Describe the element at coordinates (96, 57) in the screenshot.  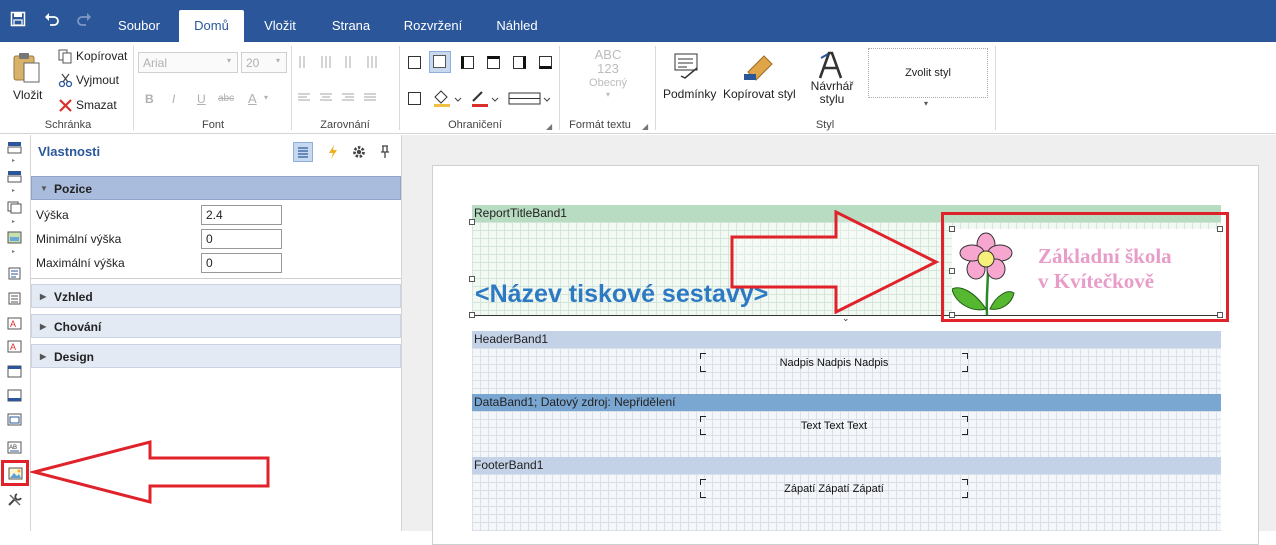
I see `copy-button: Kopírovat` at that location.